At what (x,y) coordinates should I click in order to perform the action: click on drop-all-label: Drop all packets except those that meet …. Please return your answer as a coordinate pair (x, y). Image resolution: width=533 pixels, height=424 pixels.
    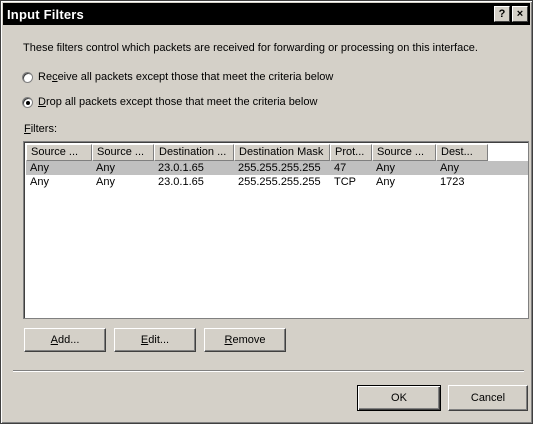
    Looking at the image, I should click on (177, 102).